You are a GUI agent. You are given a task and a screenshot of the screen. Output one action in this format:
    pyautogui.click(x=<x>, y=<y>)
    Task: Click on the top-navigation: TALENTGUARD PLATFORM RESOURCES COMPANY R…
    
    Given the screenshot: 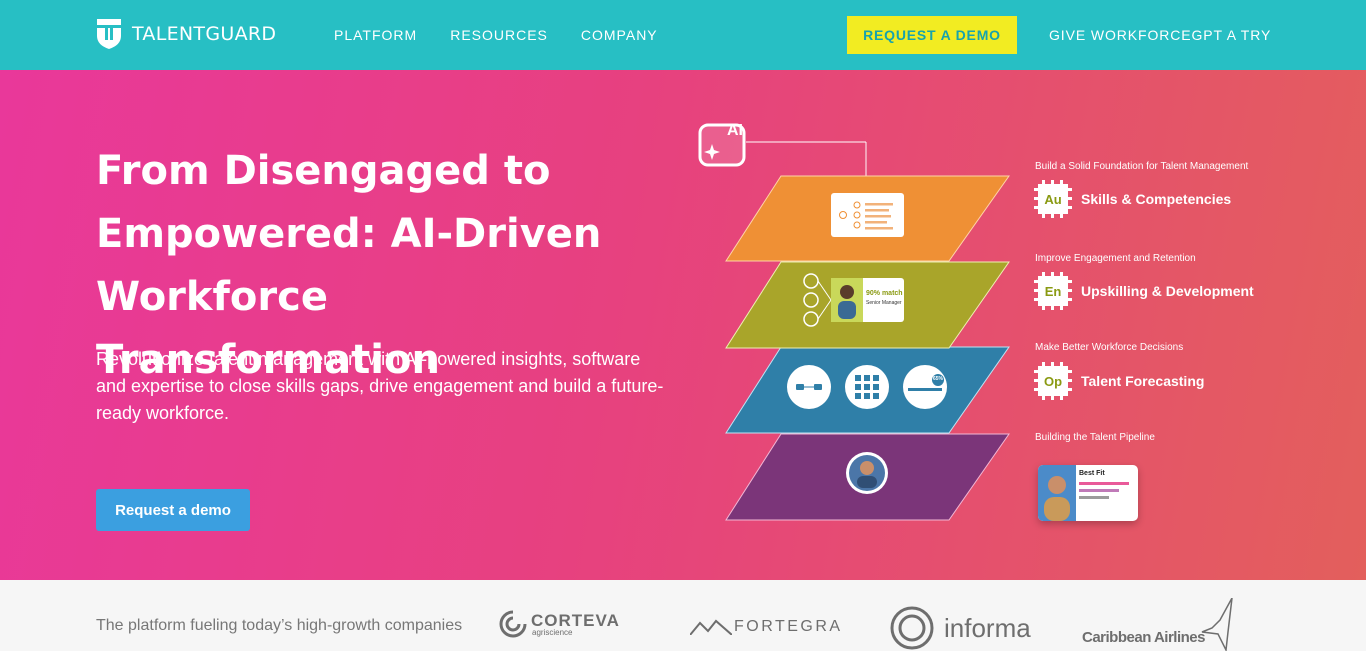 What is the action you would take?
    pyautogui.click(x=683, y=35)
    